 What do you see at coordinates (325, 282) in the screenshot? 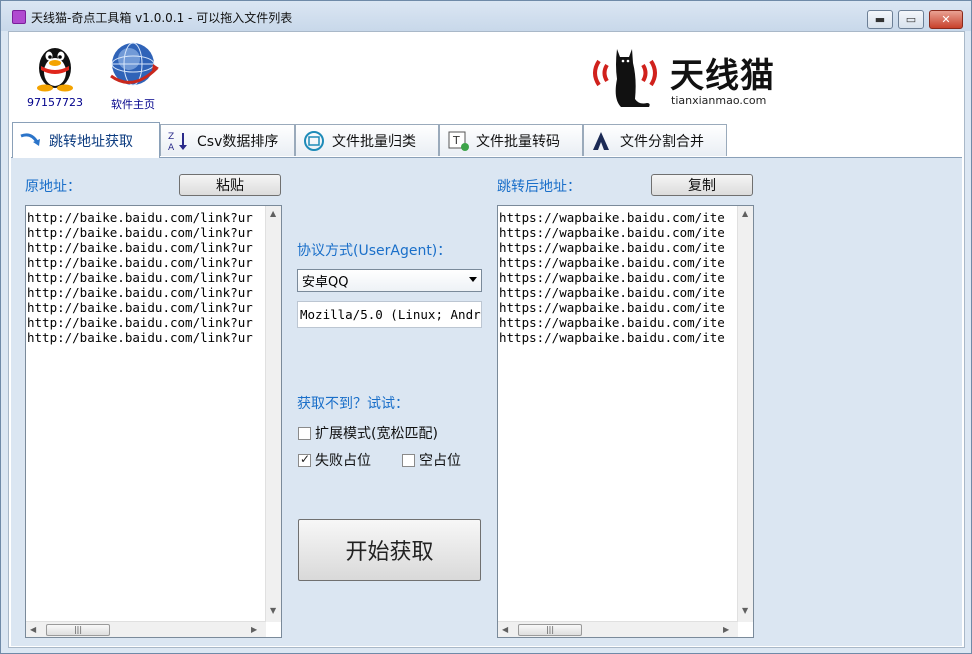
I see `useragent-select-value: 安卓QQ` at bounding box center [325, 282].